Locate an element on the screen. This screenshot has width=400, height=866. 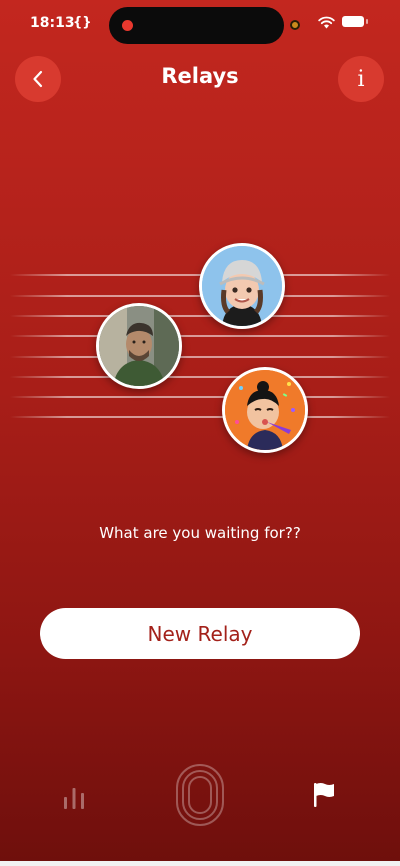
memoji-avatar is located at coordinates (242, 286).